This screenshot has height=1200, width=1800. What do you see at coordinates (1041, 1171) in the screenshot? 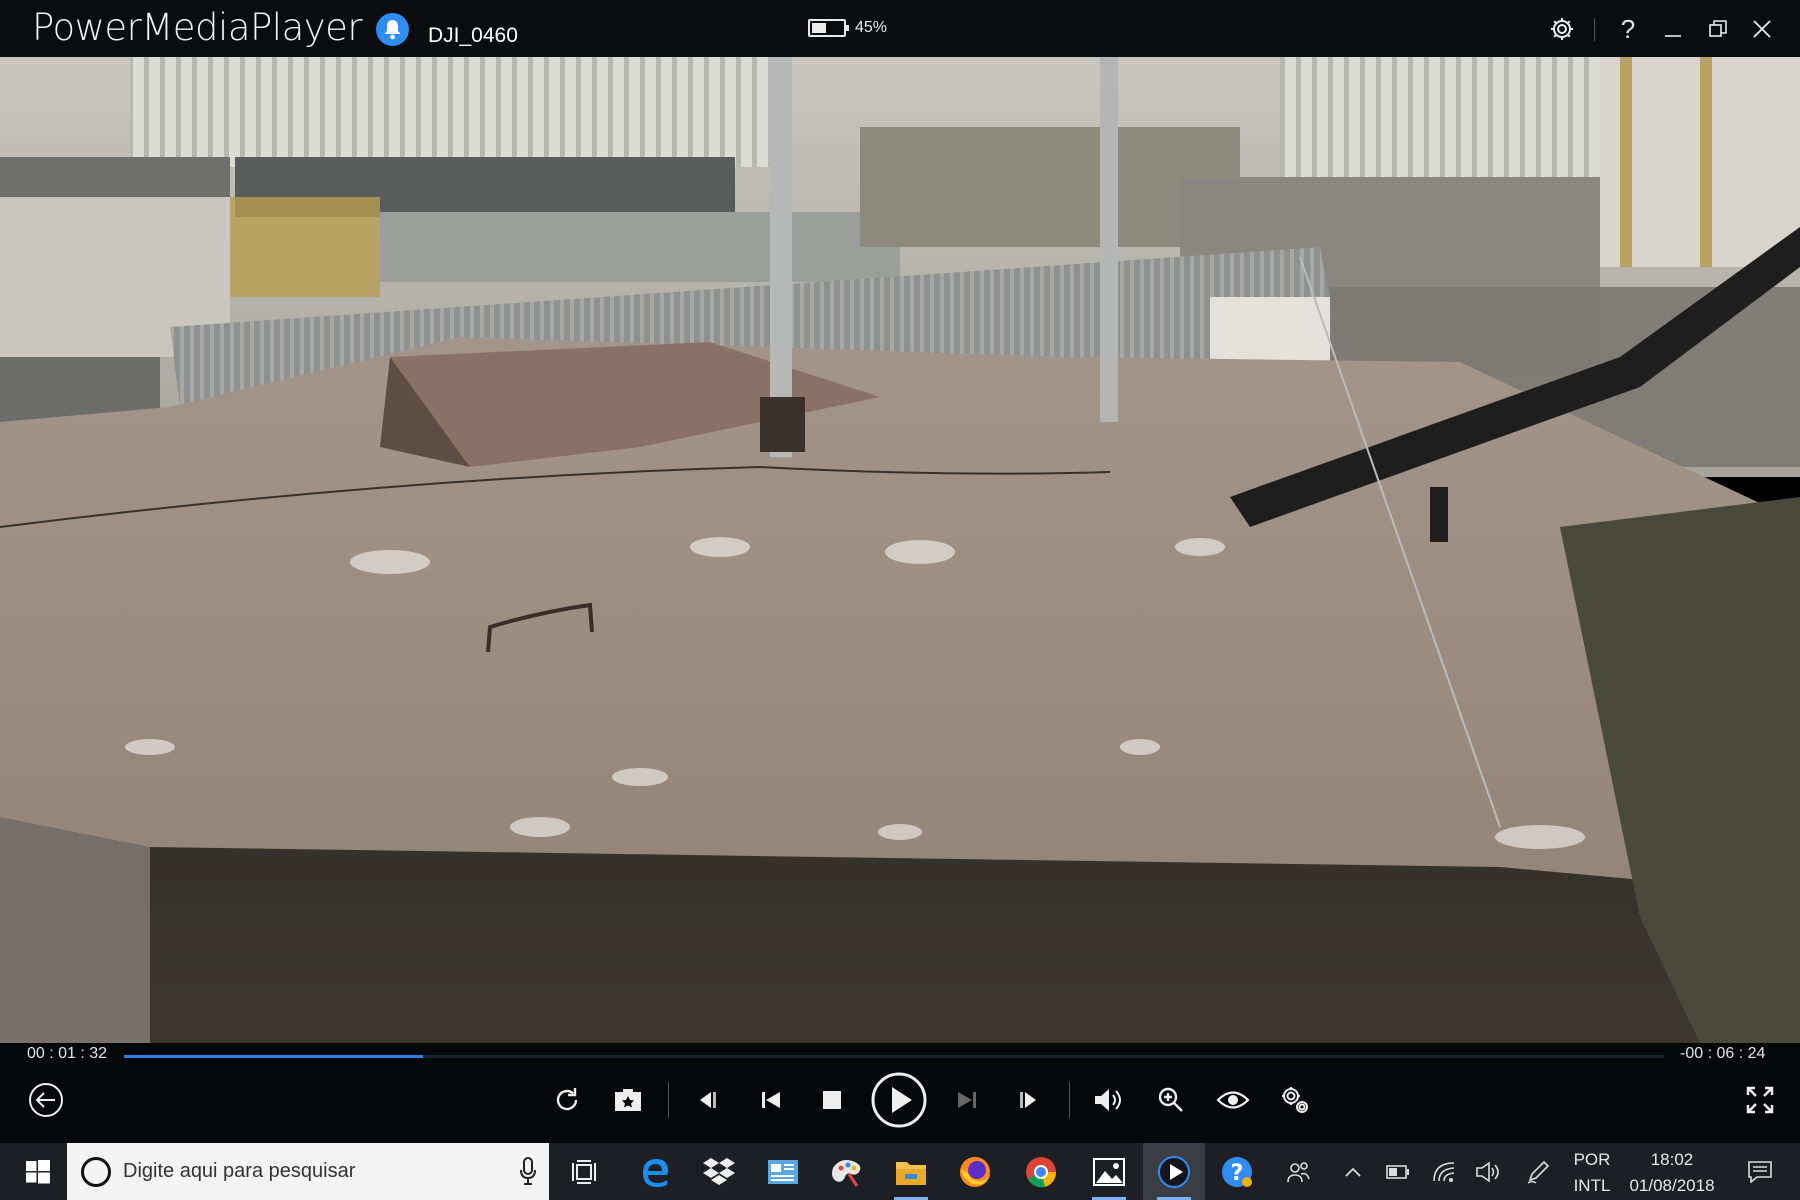
I see `chrome-icon` at bounding box center [1041, 1171].